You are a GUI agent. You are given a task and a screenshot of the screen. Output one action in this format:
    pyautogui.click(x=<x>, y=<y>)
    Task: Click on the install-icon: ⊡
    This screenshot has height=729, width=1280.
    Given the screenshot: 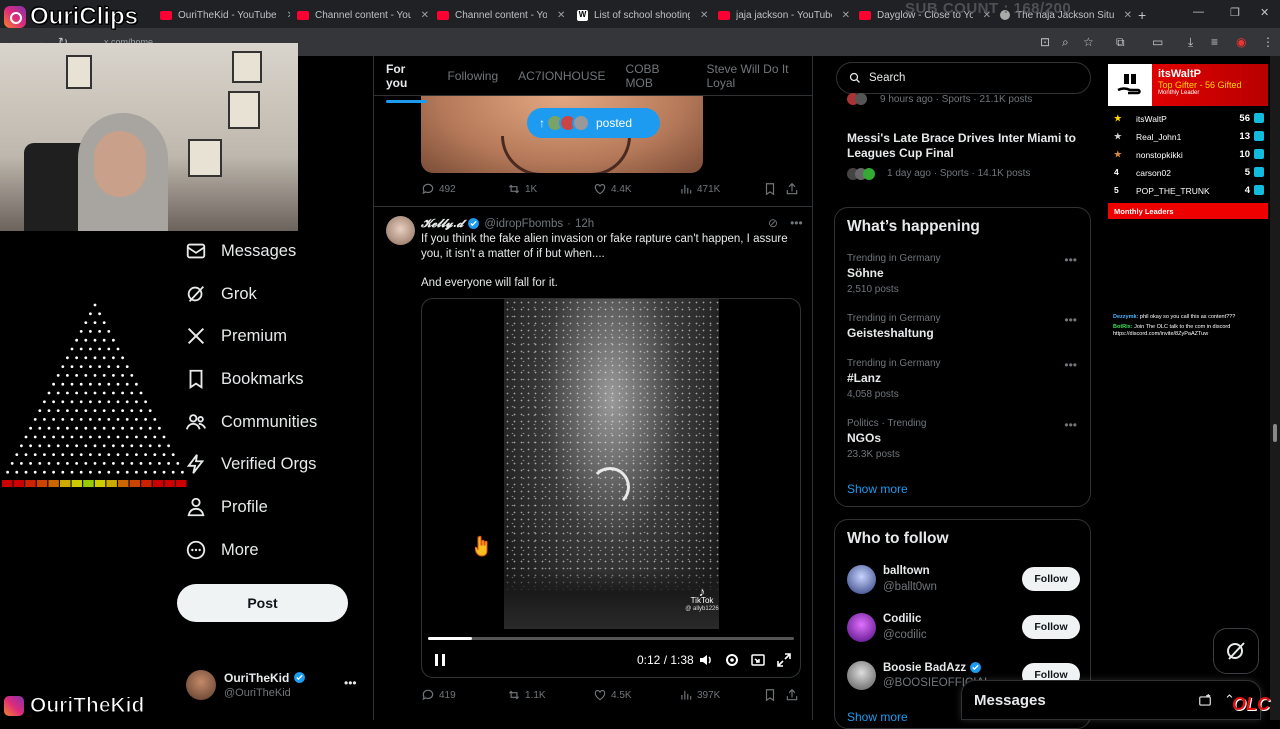 What is the action you would take?
    pyautogui.click(x=1045, y=42)
    